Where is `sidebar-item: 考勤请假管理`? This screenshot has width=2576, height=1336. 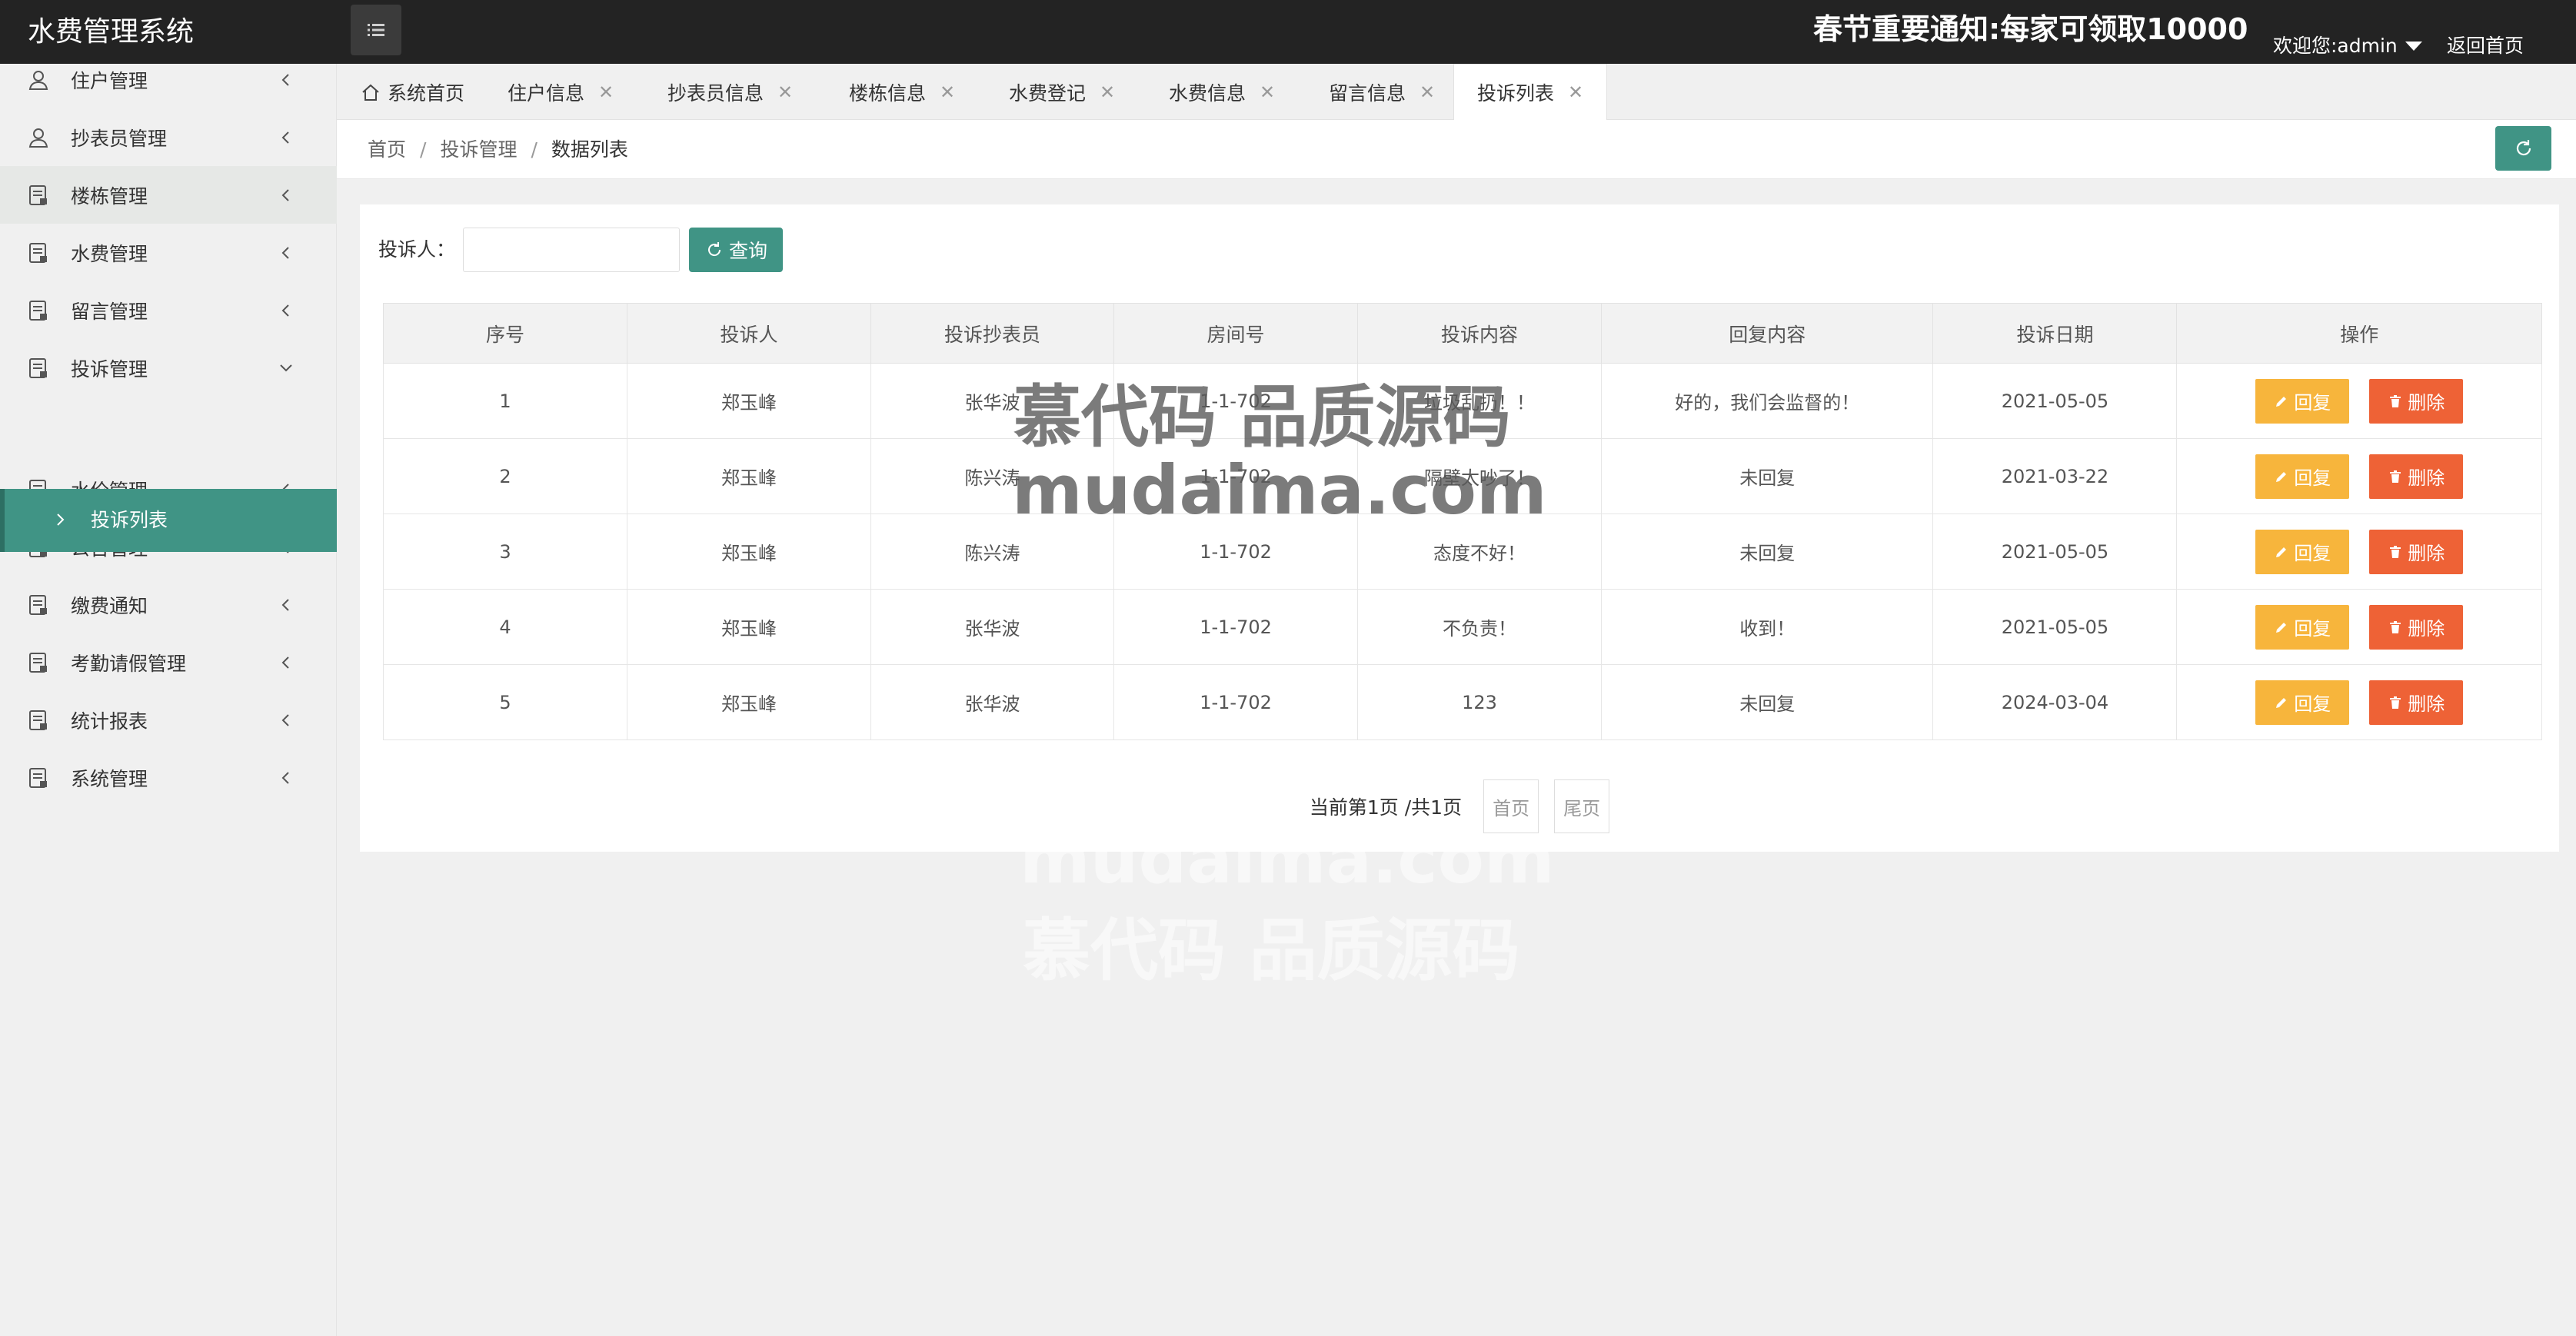 sidebar-item: 考勤请假管理 is located at coordinates (168, 662).